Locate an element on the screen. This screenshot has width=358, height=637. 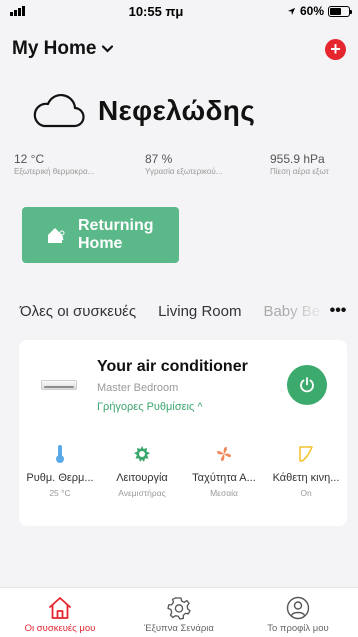
home-title: My Home is located at coordinates (54, 48).